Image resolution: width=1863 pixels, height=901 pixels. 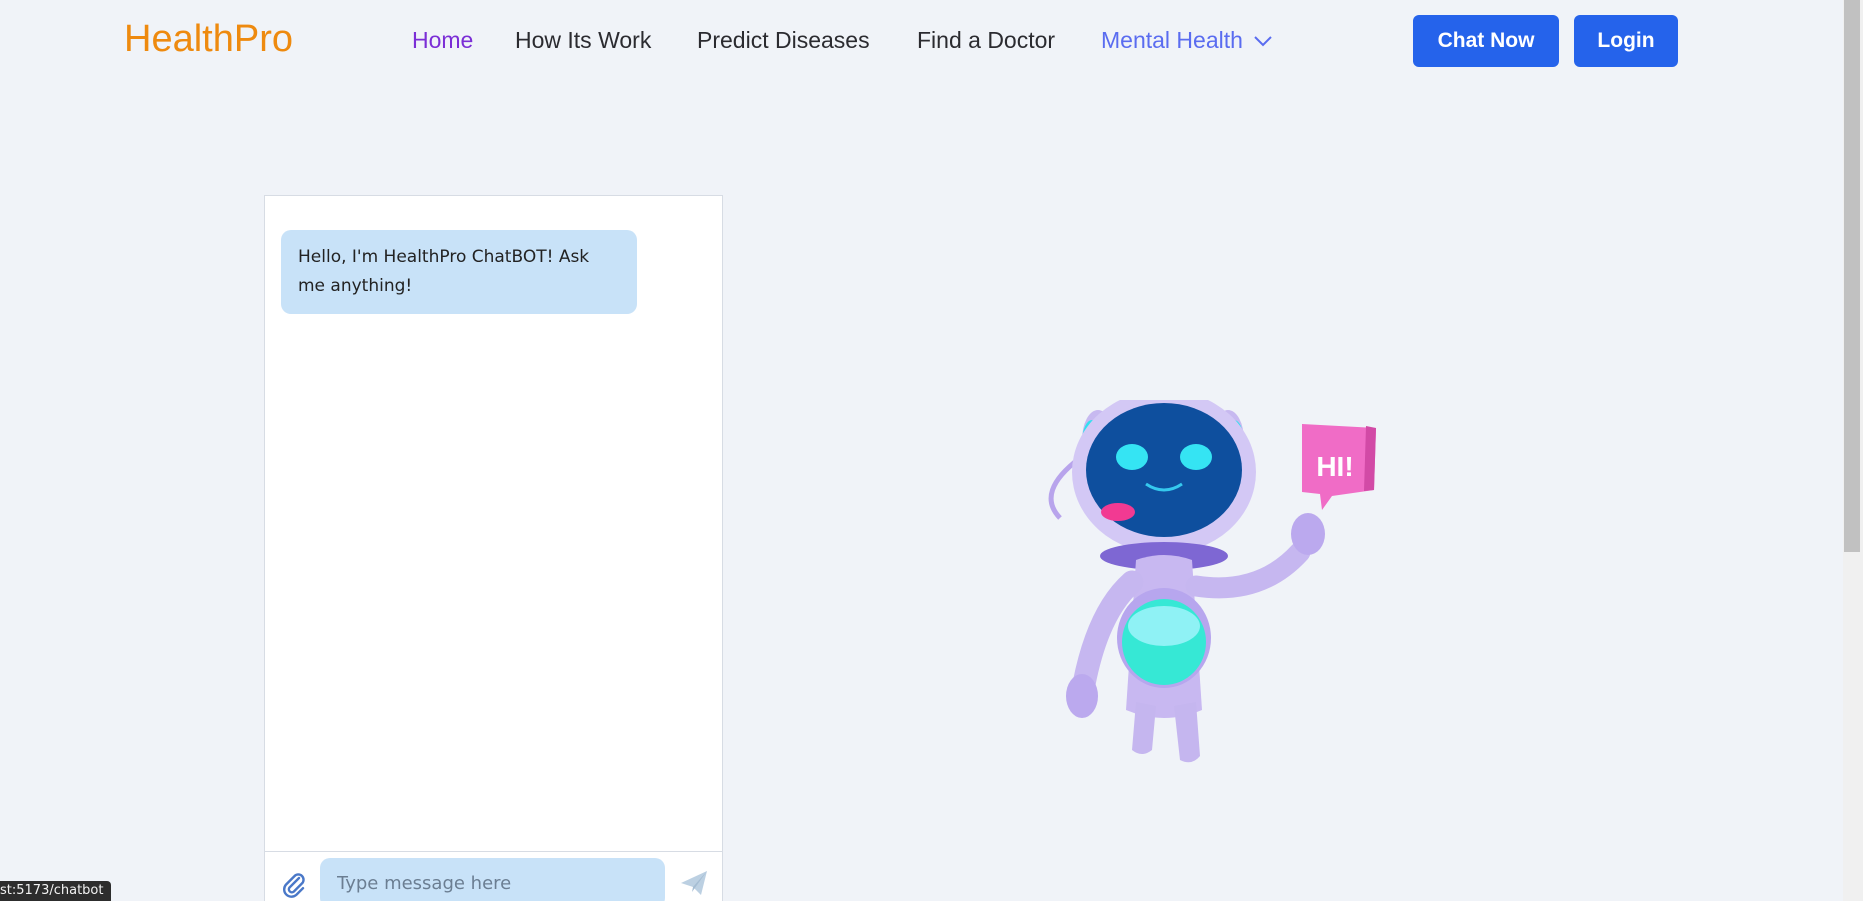 I want to click on message-input, so click(x=492, y=879).